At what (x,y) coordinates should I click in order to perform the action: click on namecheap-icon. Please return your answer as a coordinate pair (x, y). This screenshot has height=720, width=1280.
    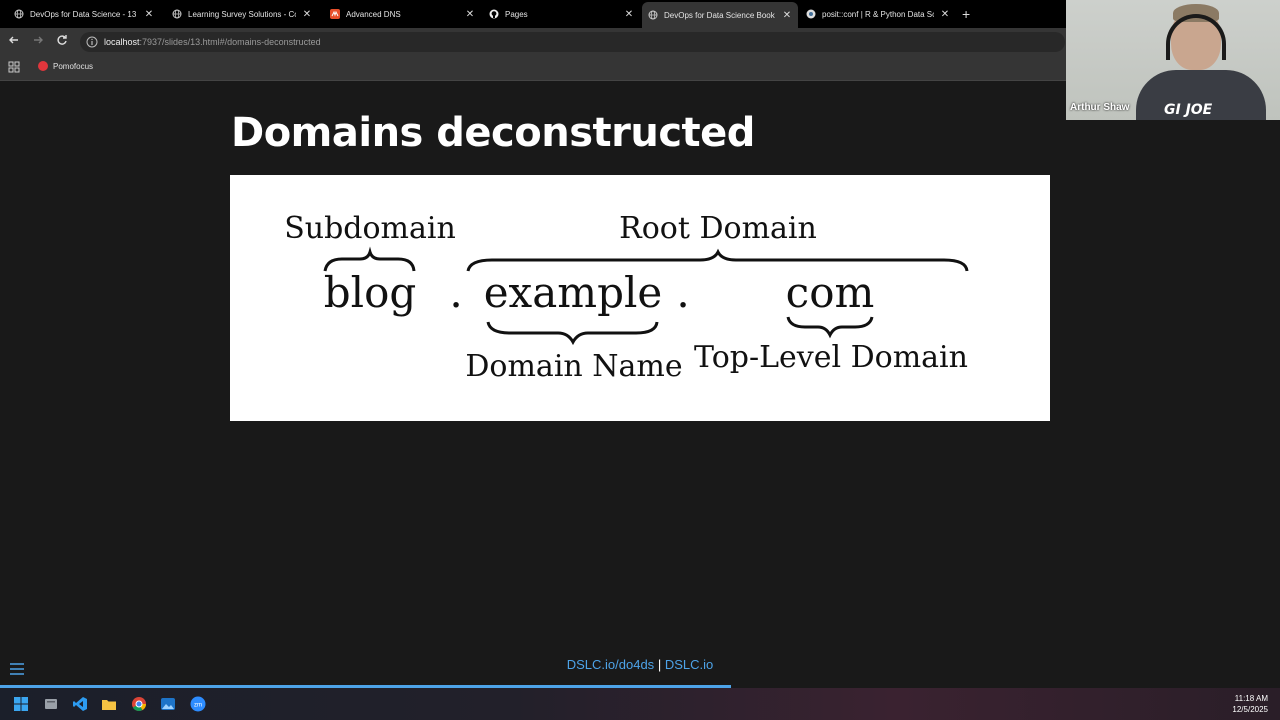
    Looking at the image, I should click on (335, 14).